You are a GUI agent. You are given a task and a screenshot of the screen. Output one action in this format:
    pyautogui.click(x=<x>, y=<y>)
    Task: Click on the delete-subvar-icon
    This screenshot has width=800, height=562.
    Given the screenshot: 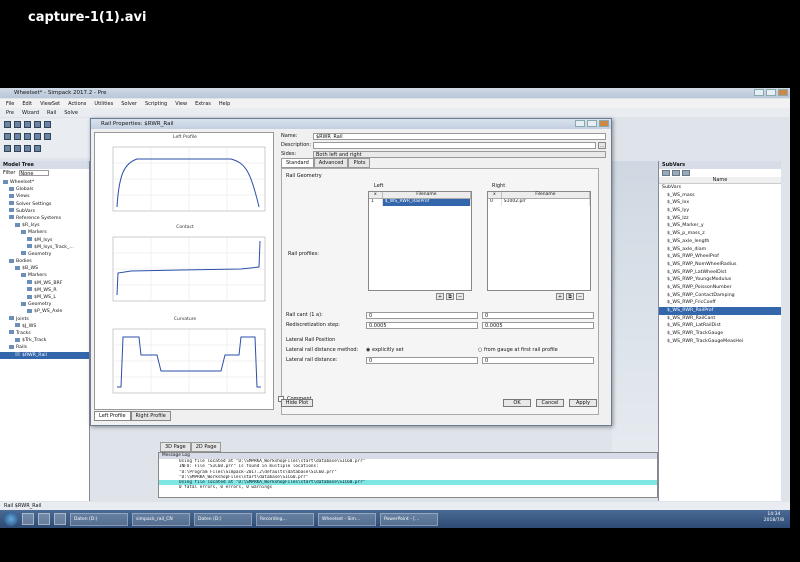 What is the action you would take?
    pyautogui.click(x=686, y=173)
    